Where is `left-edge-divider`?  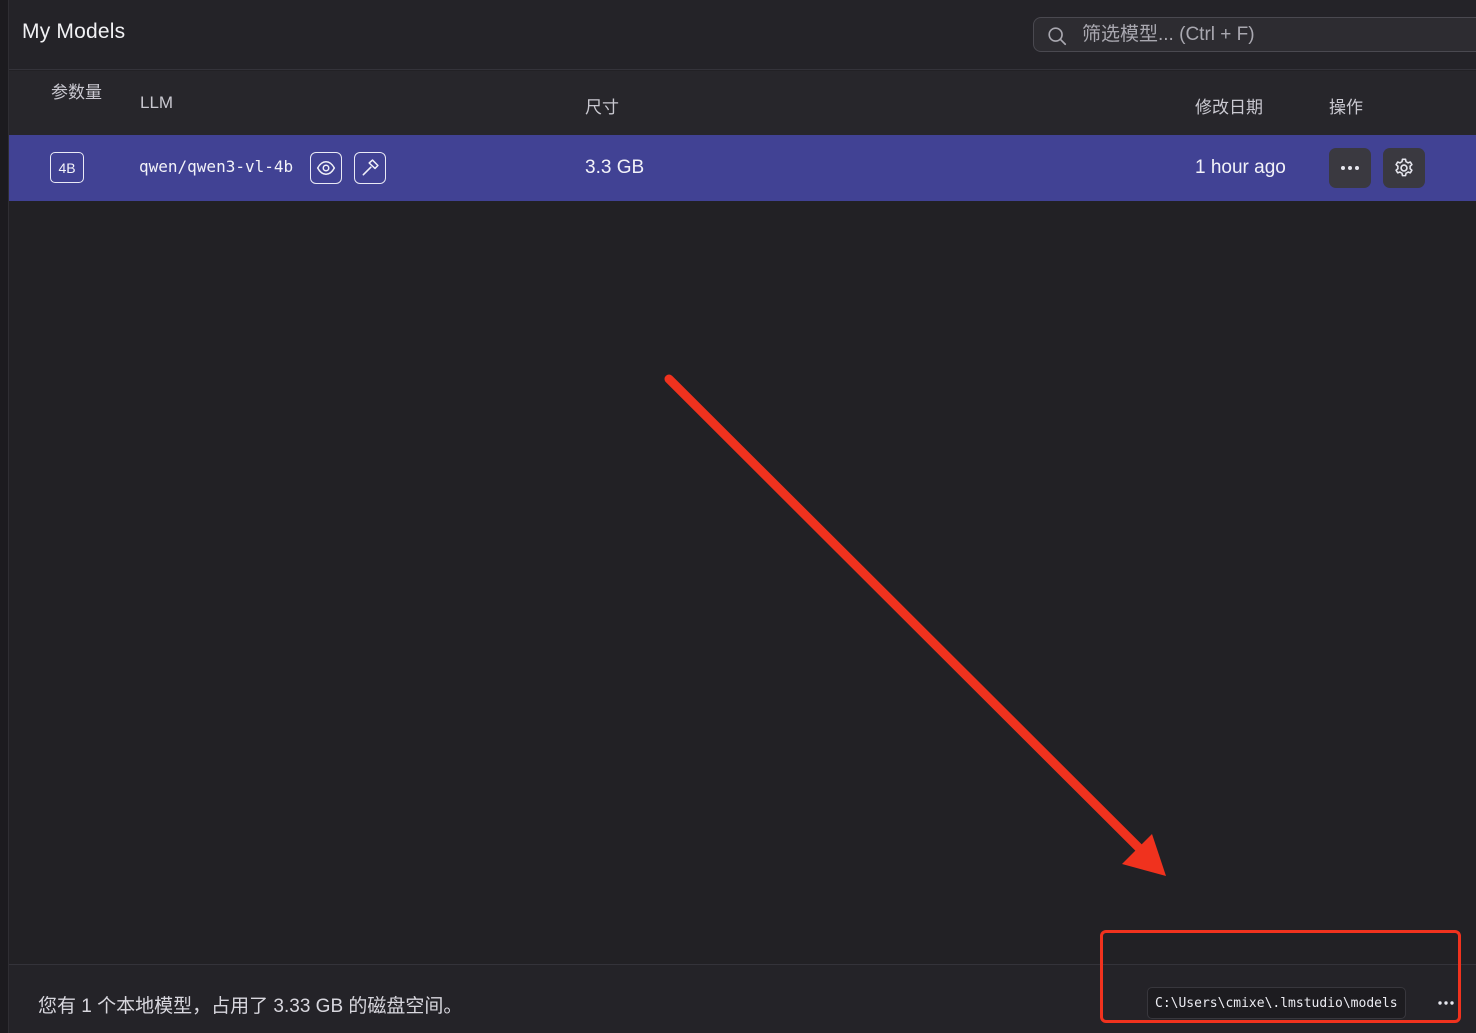 left-edge-divider is located at coordinates (4, 516).